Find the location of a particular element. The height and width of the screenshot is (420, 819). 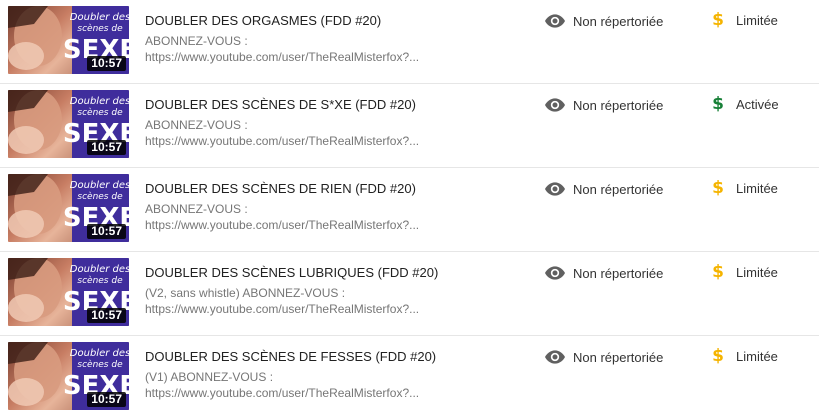

video-title: DOUBLER DES SCÈNES DE RIEN (FDD #20) is located at coordinates (325, 189).